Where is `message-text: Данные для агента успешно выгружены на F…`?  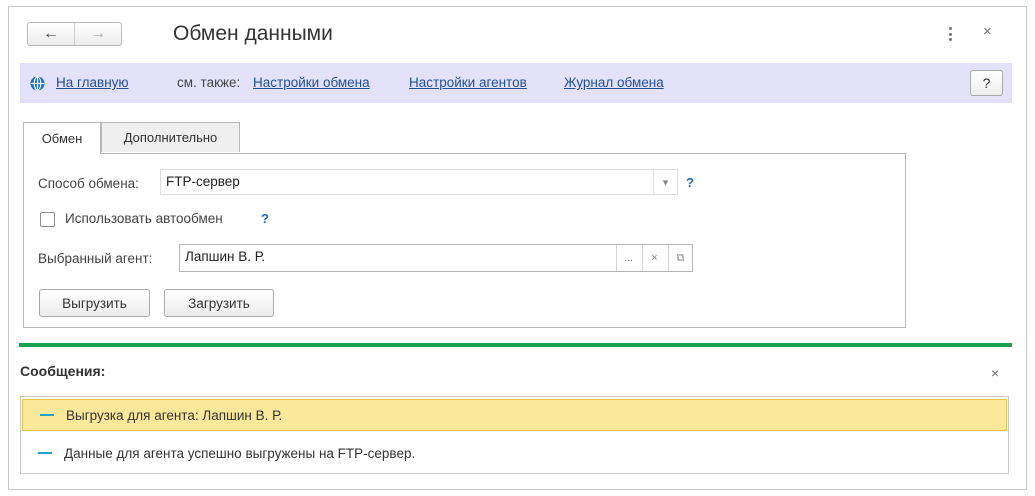
message-text: Данные для агента успешно выгружены на F… is located at coordinates (240, 453).